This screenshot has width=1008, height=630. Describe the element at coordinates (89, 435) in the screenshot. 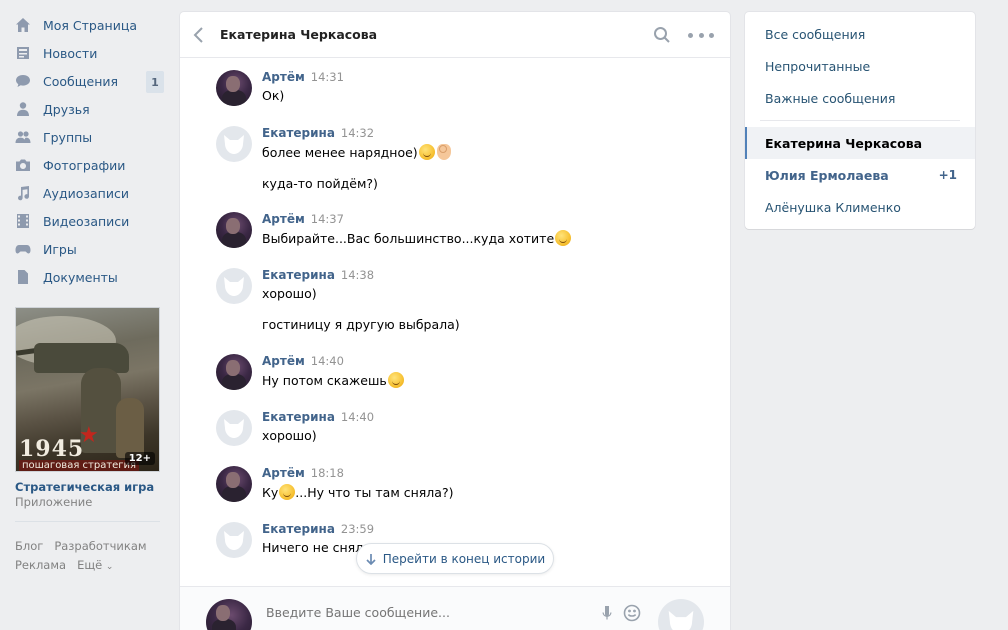

I see `red-star-icon: ★` at that location.